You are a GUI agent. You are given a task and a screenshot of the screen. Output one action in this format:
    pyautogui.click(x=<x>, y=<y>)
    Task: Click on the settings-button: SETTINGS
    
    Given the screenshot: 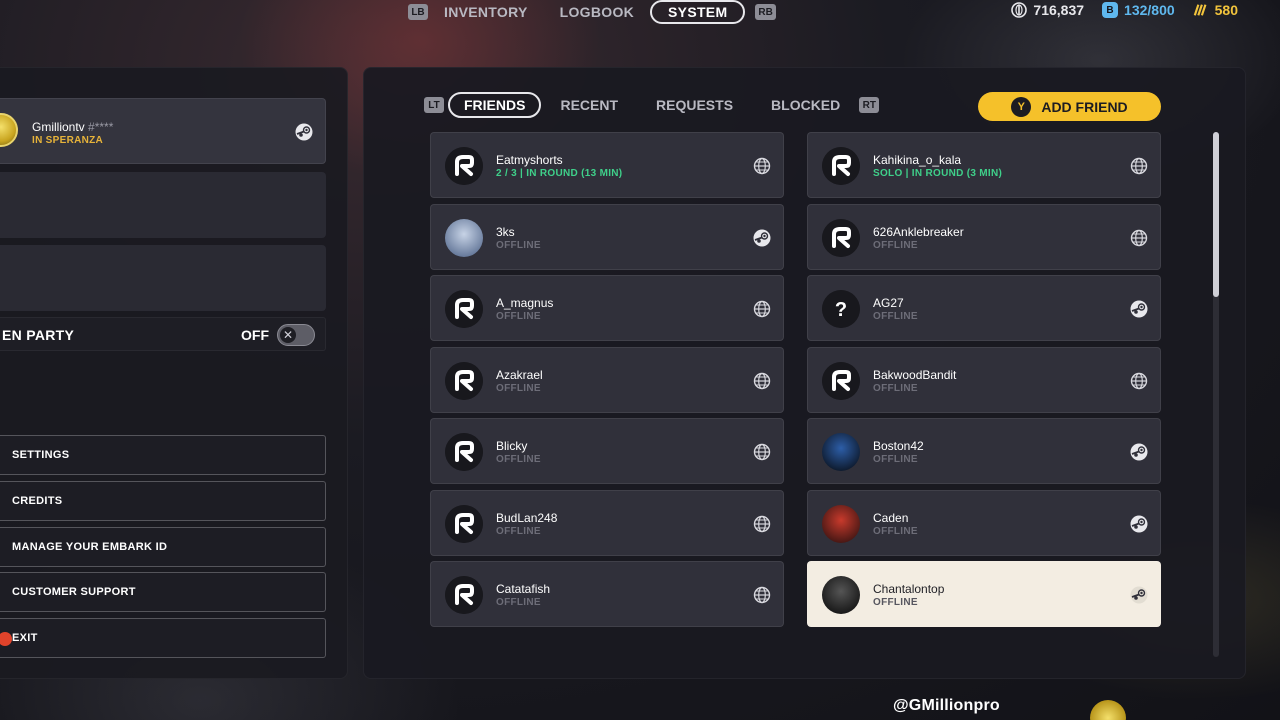 What is the action you would take?
    pyautogui.click(x=163, y=455)
    